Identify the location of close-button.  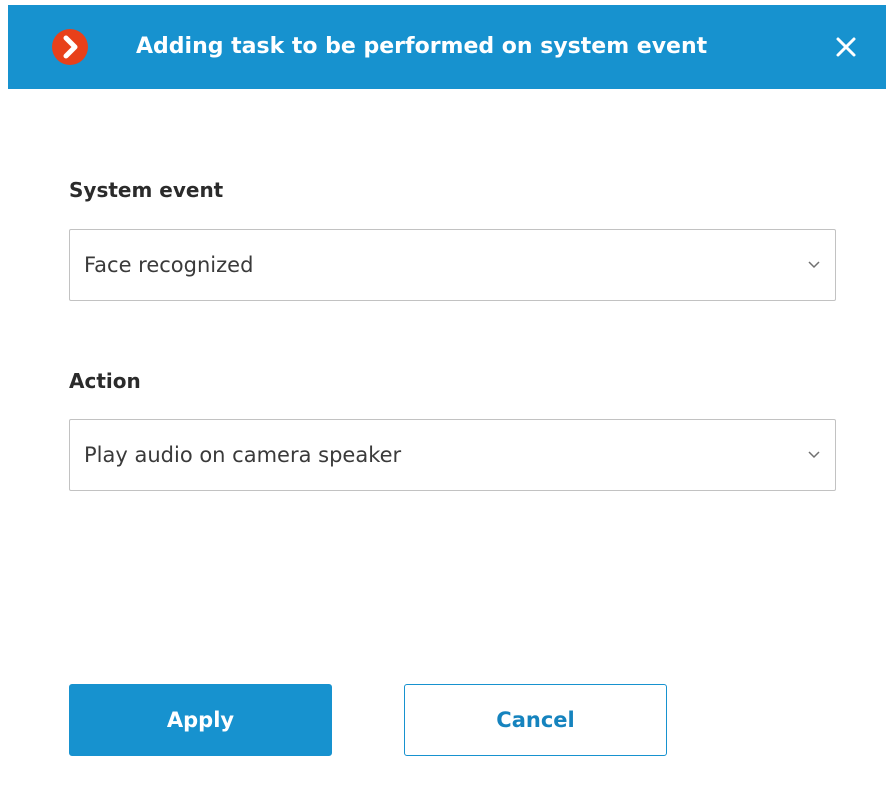
(846, 47).